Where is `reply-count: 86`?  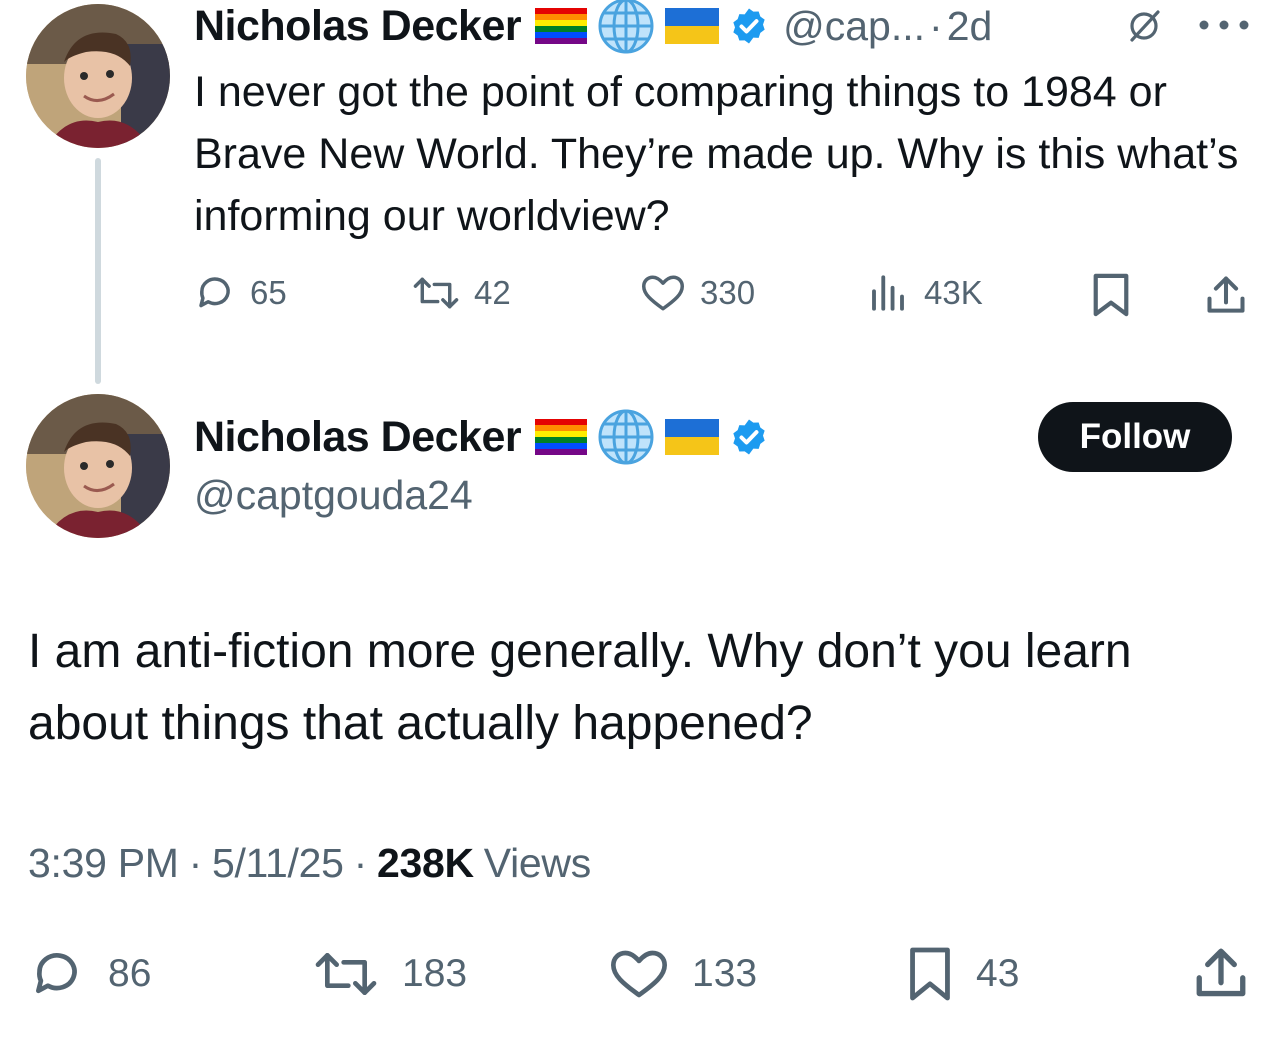 reply-count: 86 is located at coordinates (130, 973).